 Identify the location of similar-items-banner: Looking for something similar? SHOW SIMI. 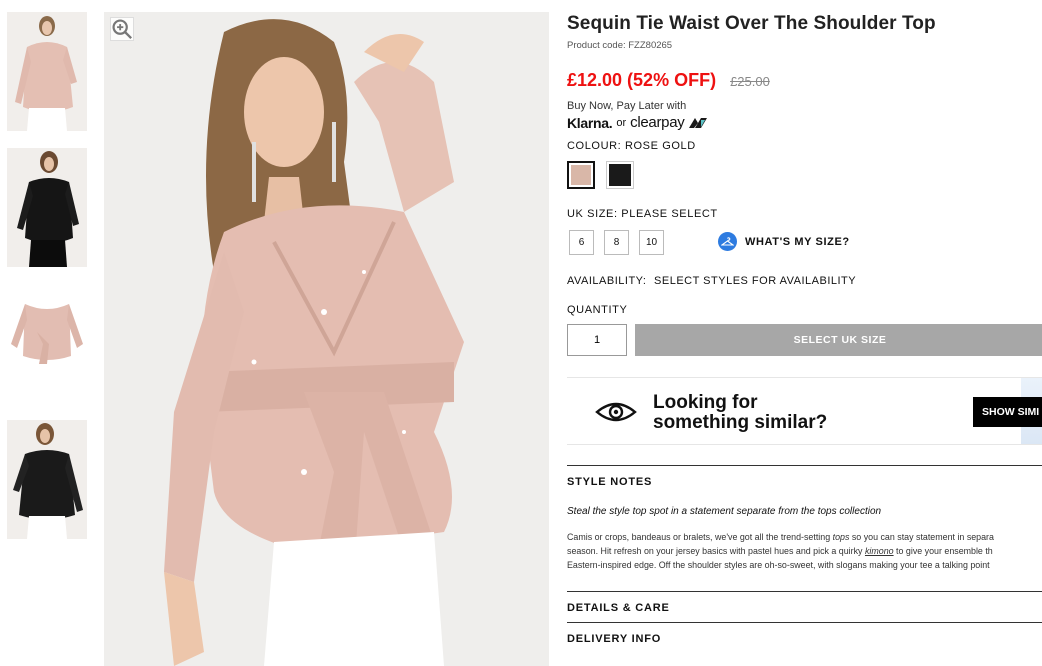
(804, 411).